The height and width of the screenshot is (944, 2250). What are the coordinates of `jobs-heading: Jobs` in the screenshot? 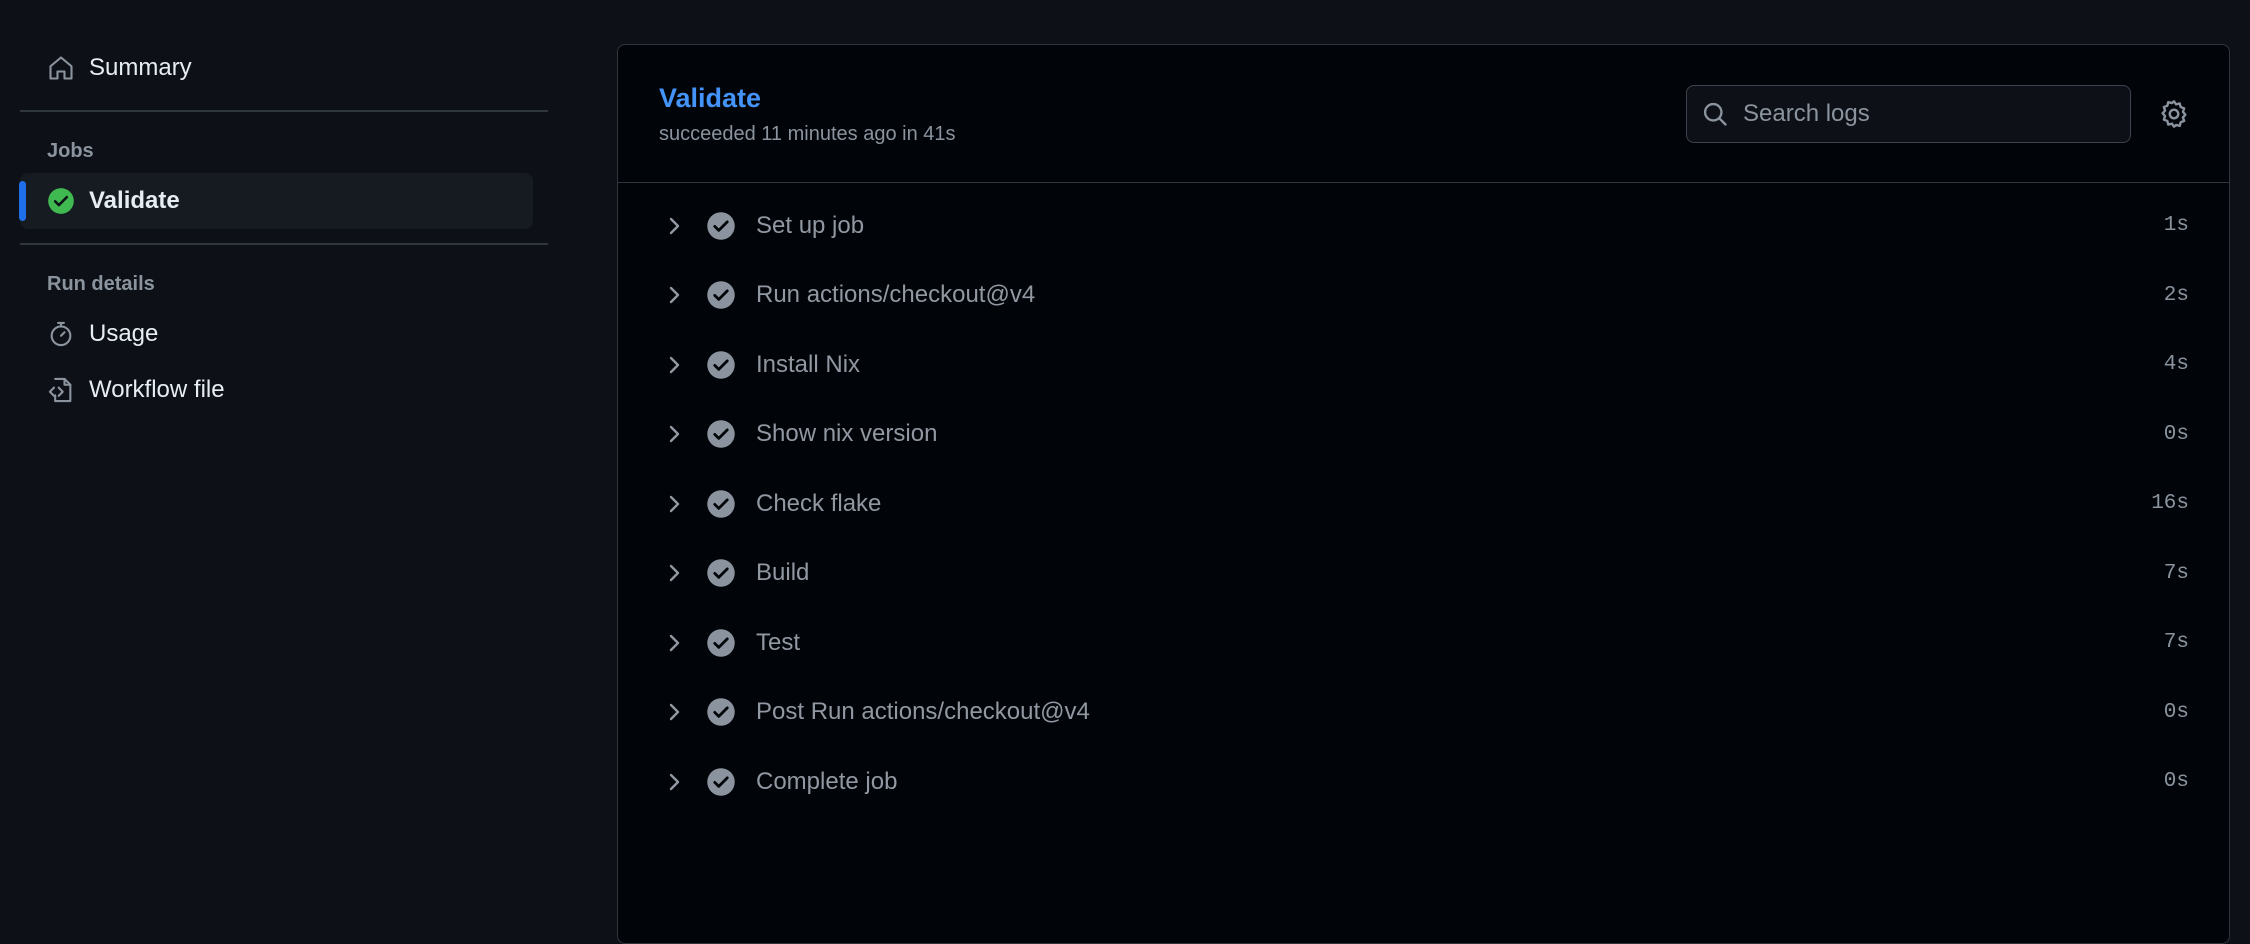 It's located at (70, 151).